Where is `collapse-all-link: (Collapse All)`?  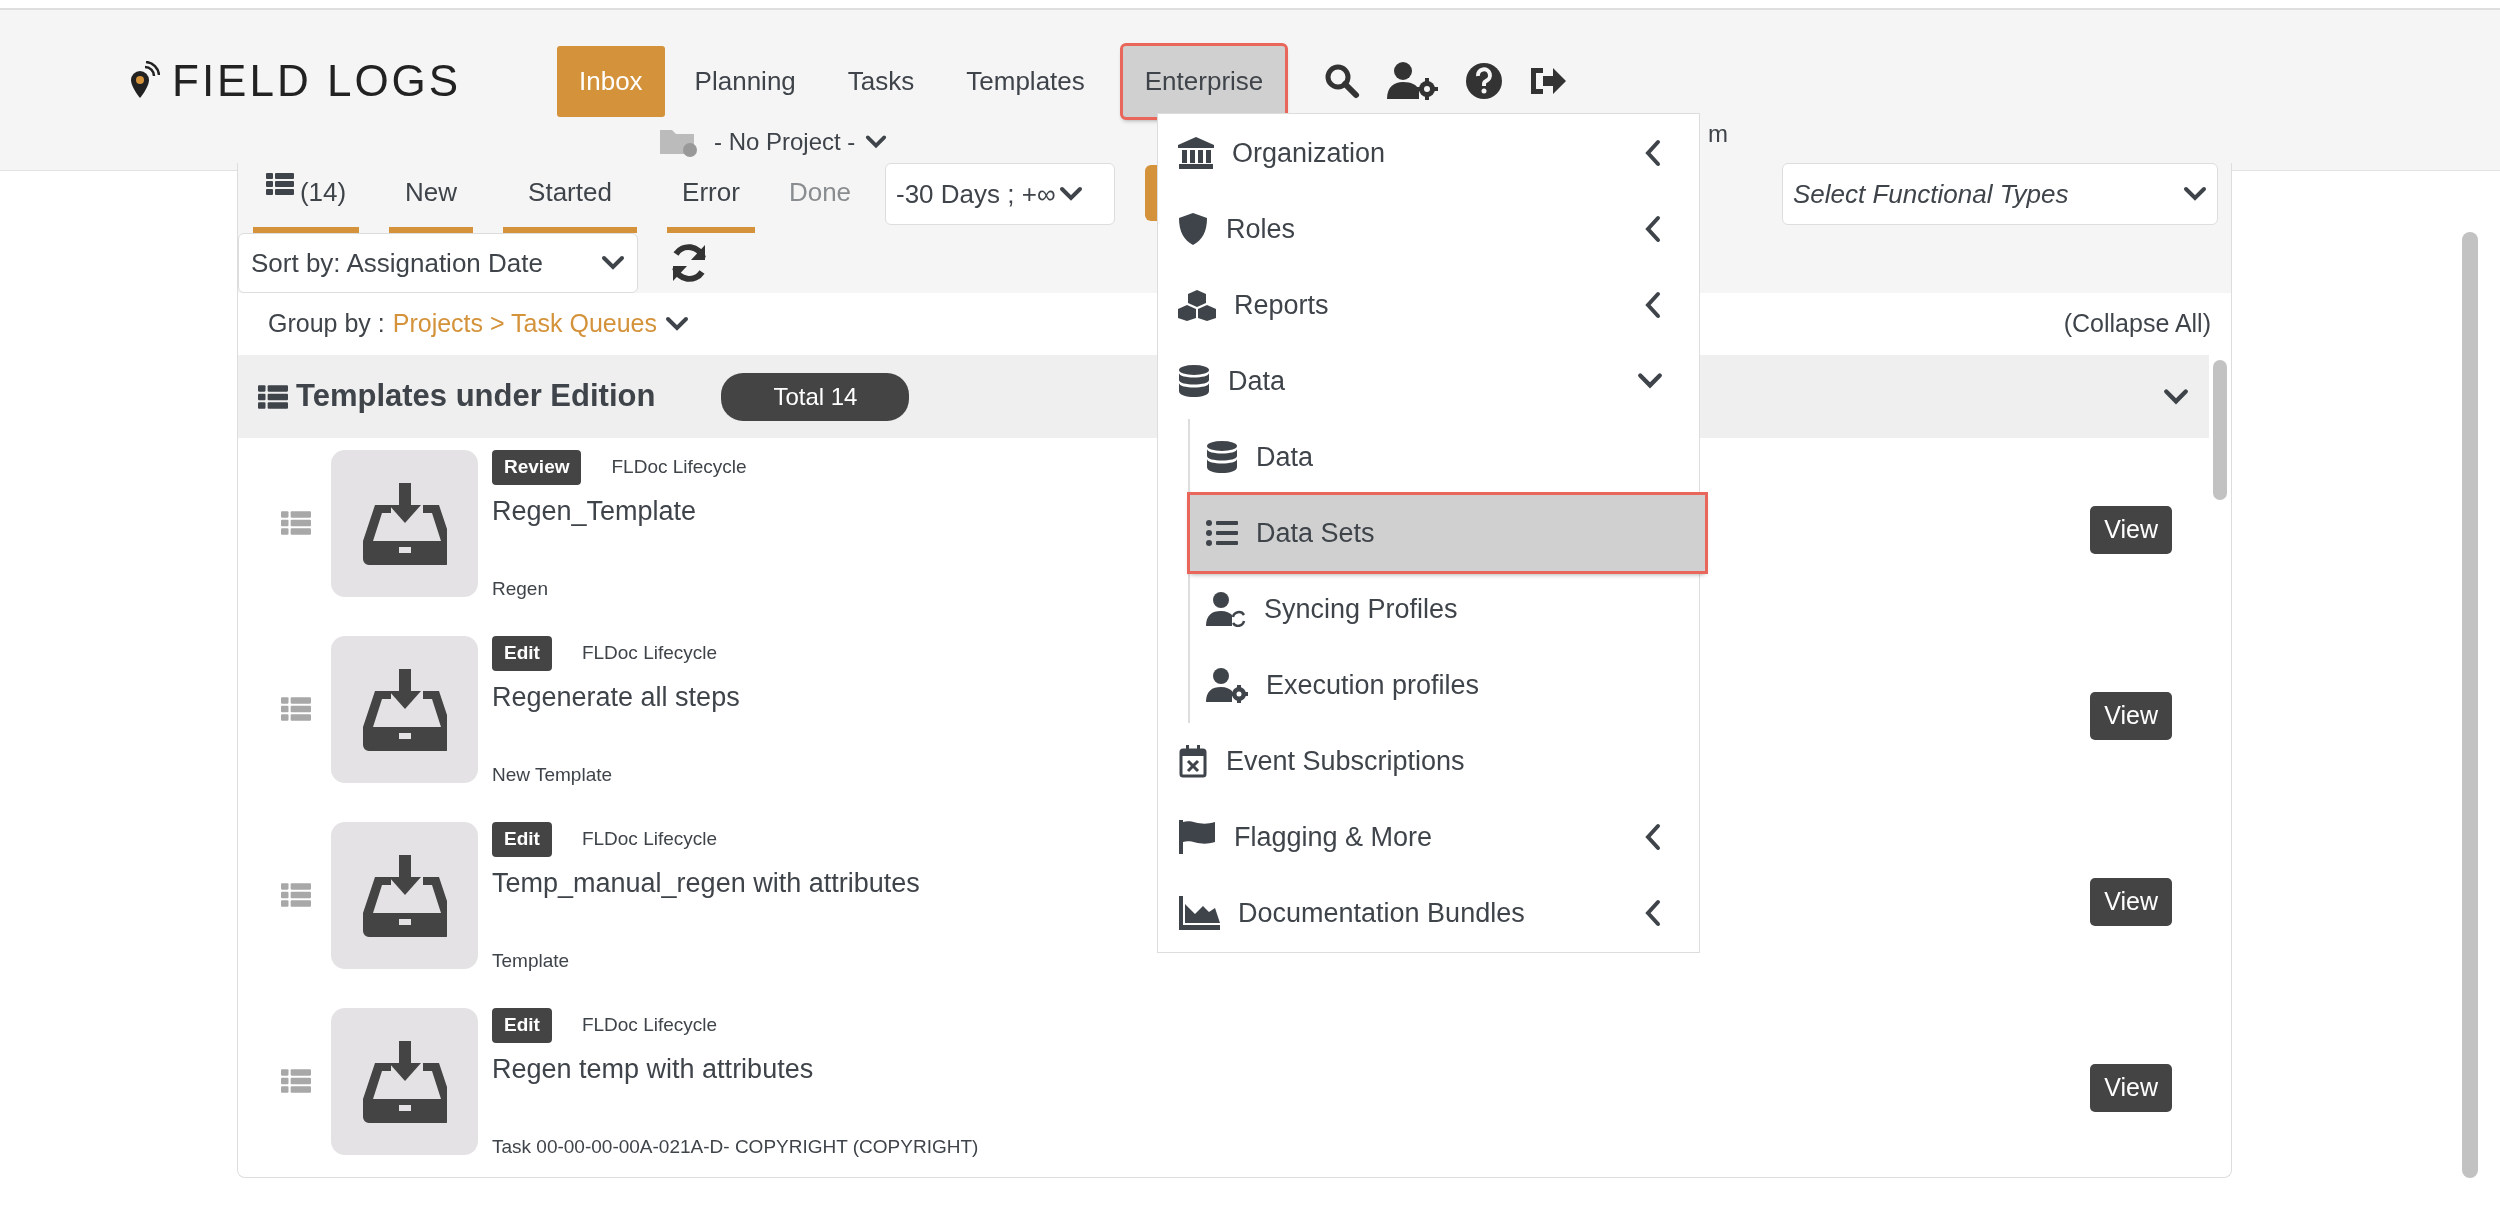
collapse-all-link: (Collapse All) is located at coordinates (2137, 324).